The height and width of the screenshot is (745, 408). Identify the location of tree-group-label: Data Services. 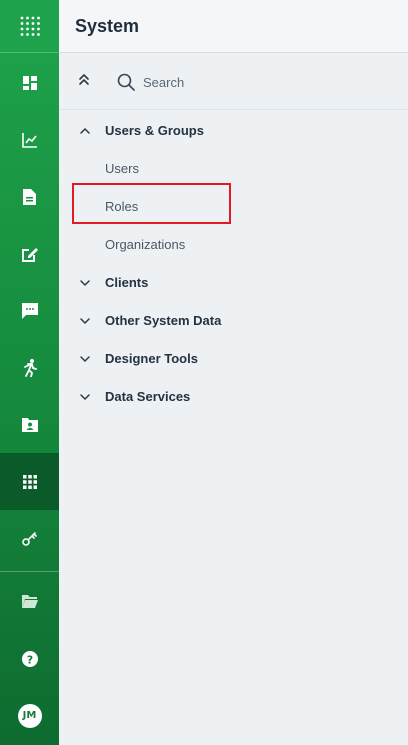
(148, 396).